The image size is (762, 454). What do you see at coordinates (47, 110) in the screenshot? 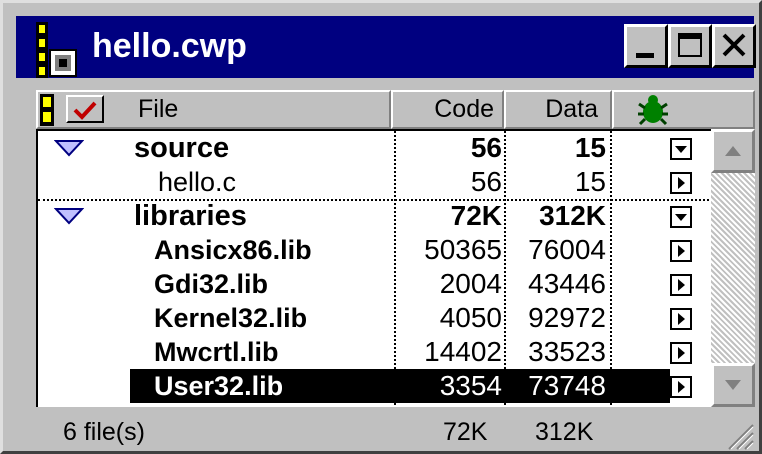
I see `yellow-marker-icon` at bounding box center [47, 110].